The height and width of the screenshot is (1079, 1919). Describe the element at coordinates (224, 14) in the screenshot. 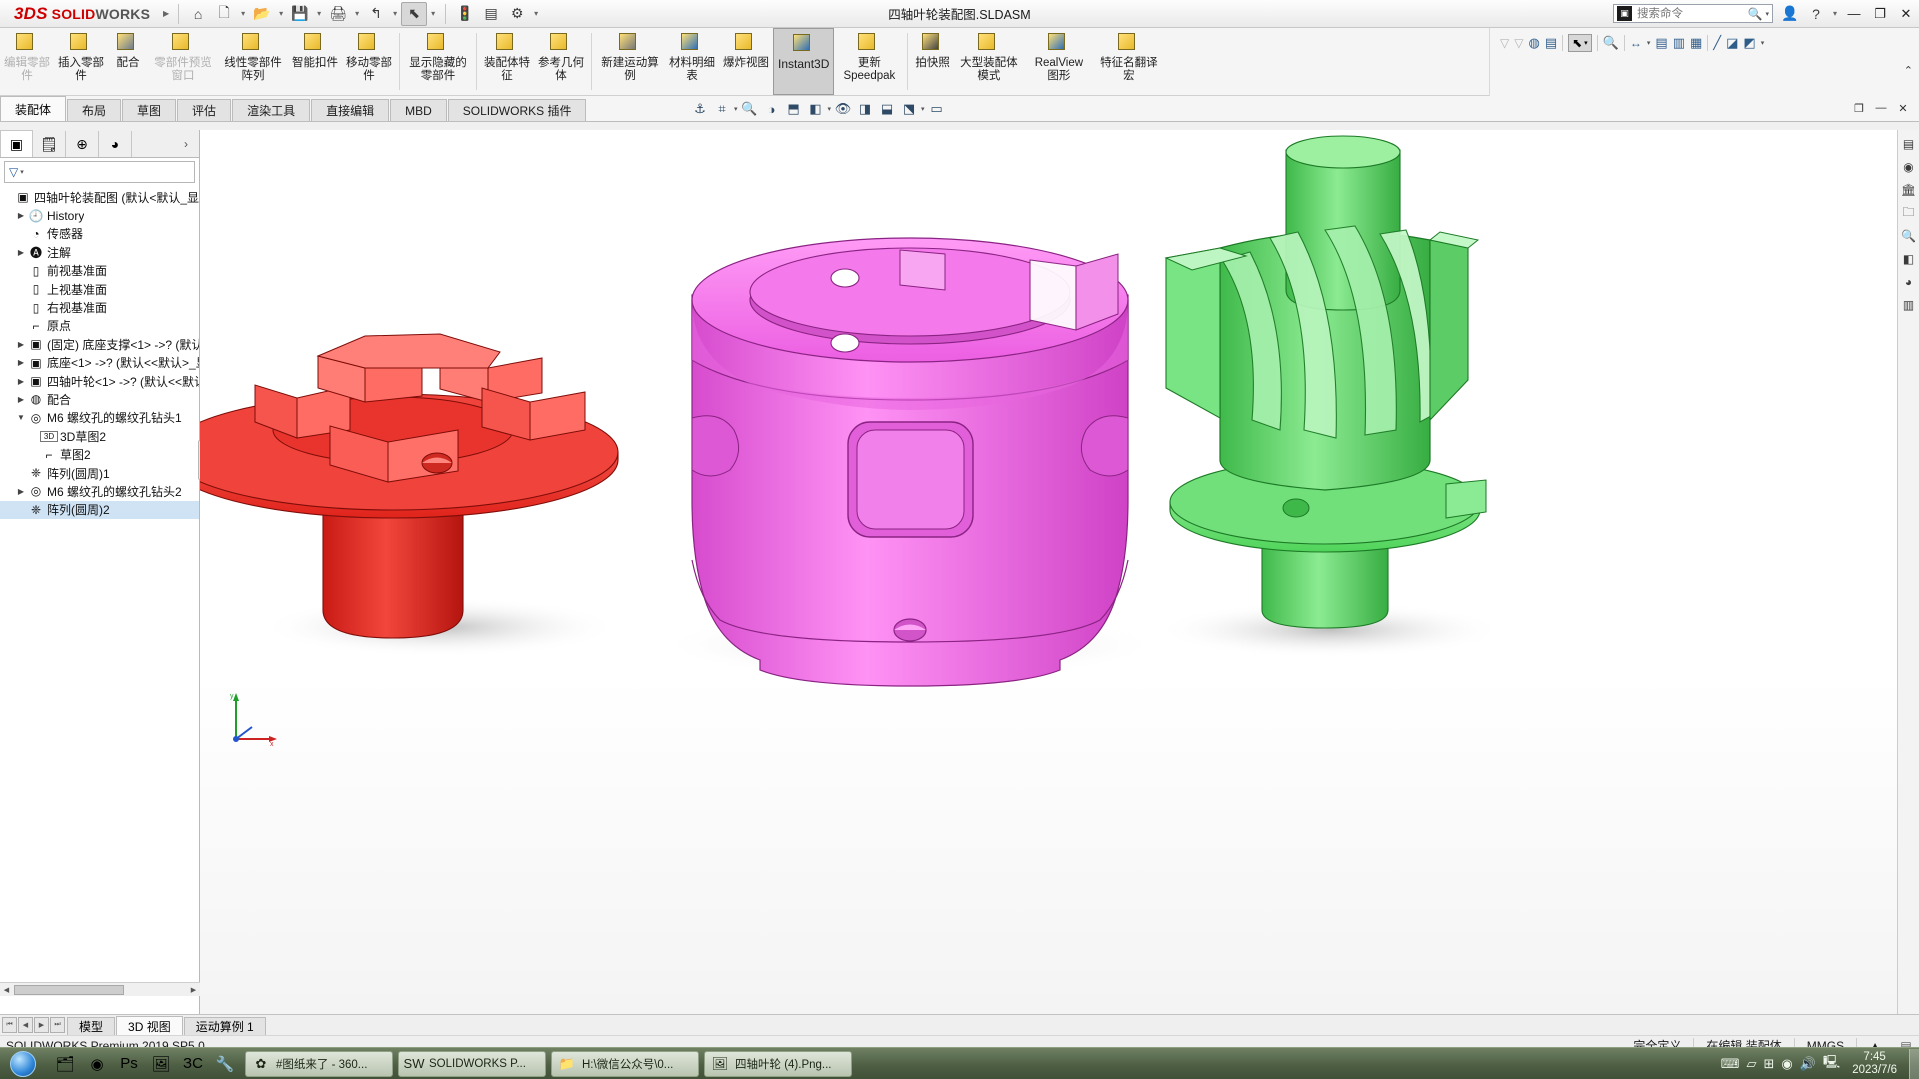

I see `new-document-icon: 🗋` at that location.